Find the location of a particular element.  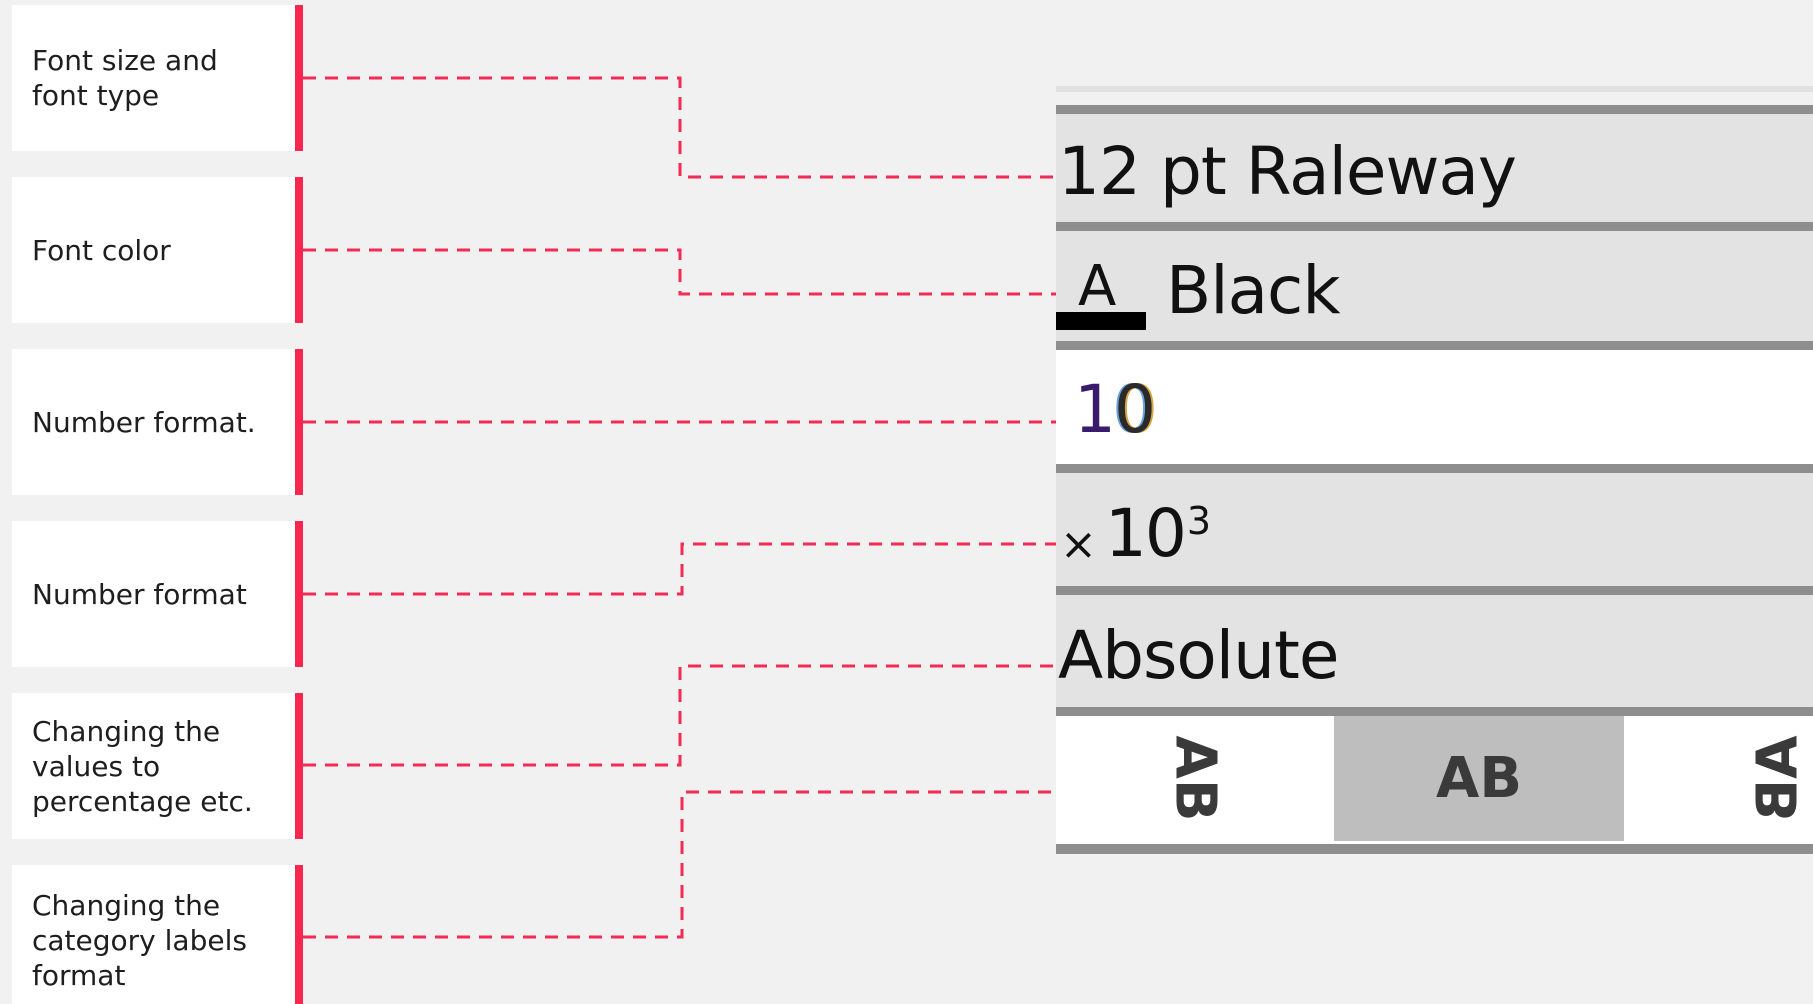

callout-label: Changing the values to percentage etc. is located at coordinates (142, 766).